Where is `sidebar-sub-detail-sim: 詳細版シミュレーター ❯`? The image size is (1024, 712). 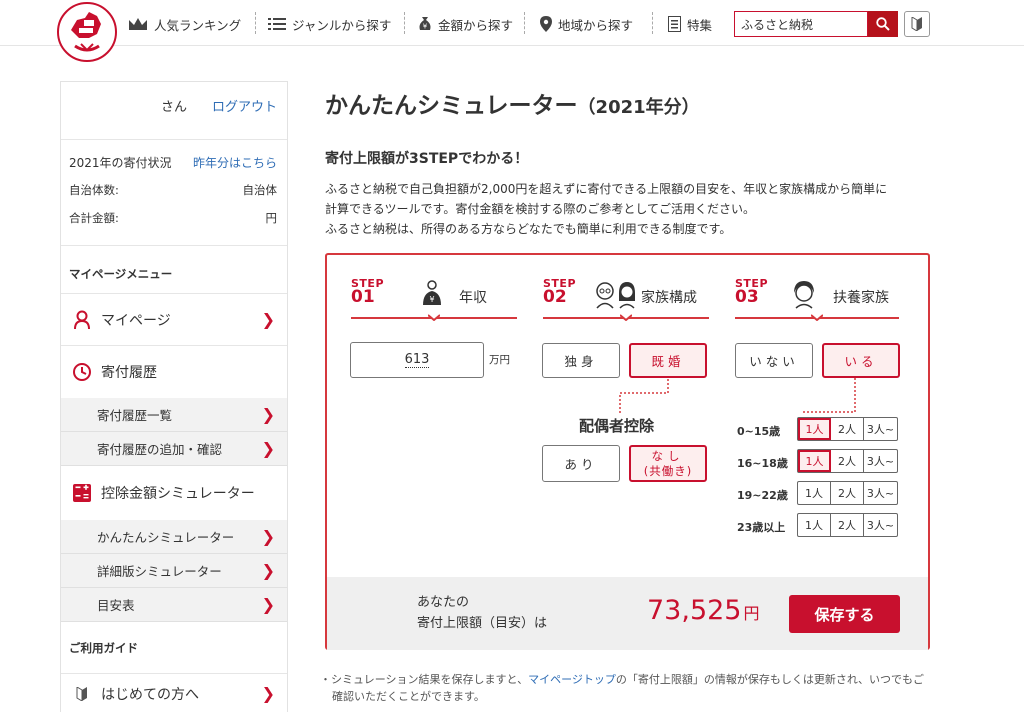
sidebar-sub-detail-sim: 詳細版シミュレーター ❯ is located at coordinates (174, 571).